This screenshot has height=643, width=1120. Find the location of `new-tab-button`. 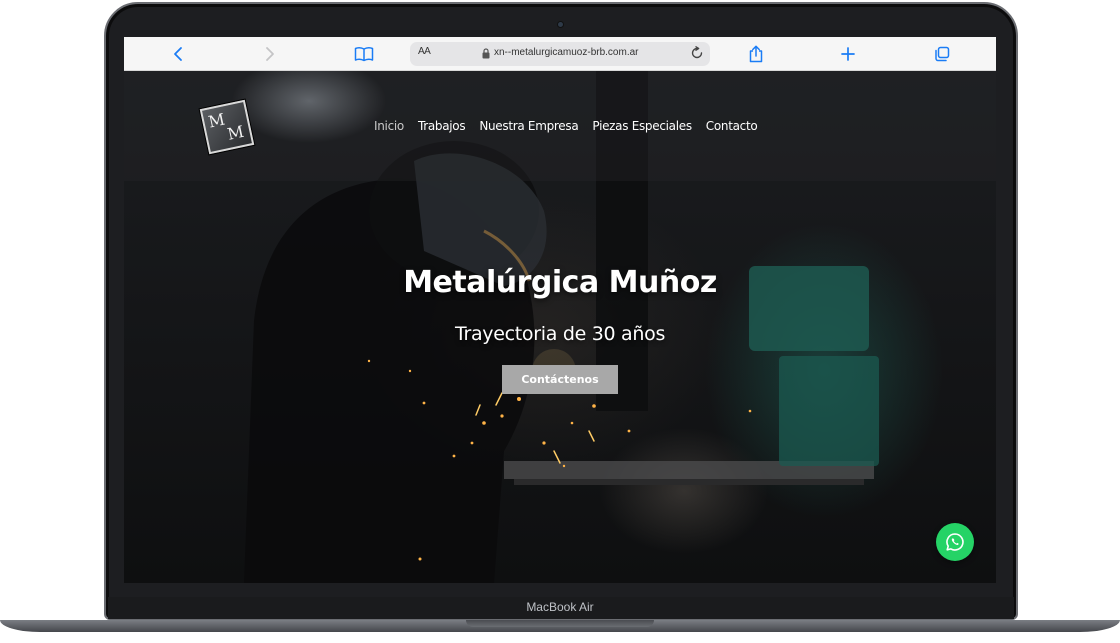

new-tab-button is located at coordinates (848, 54).